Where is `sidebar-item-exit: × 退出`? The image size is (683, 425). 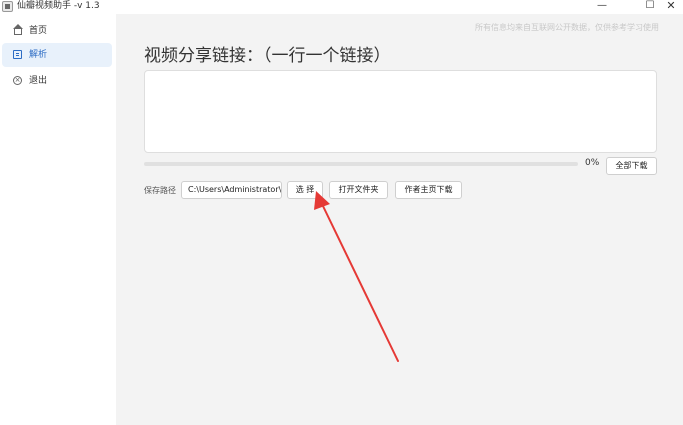
sidebar-item-exit: × 退出 is located at coordinates (57, 81).